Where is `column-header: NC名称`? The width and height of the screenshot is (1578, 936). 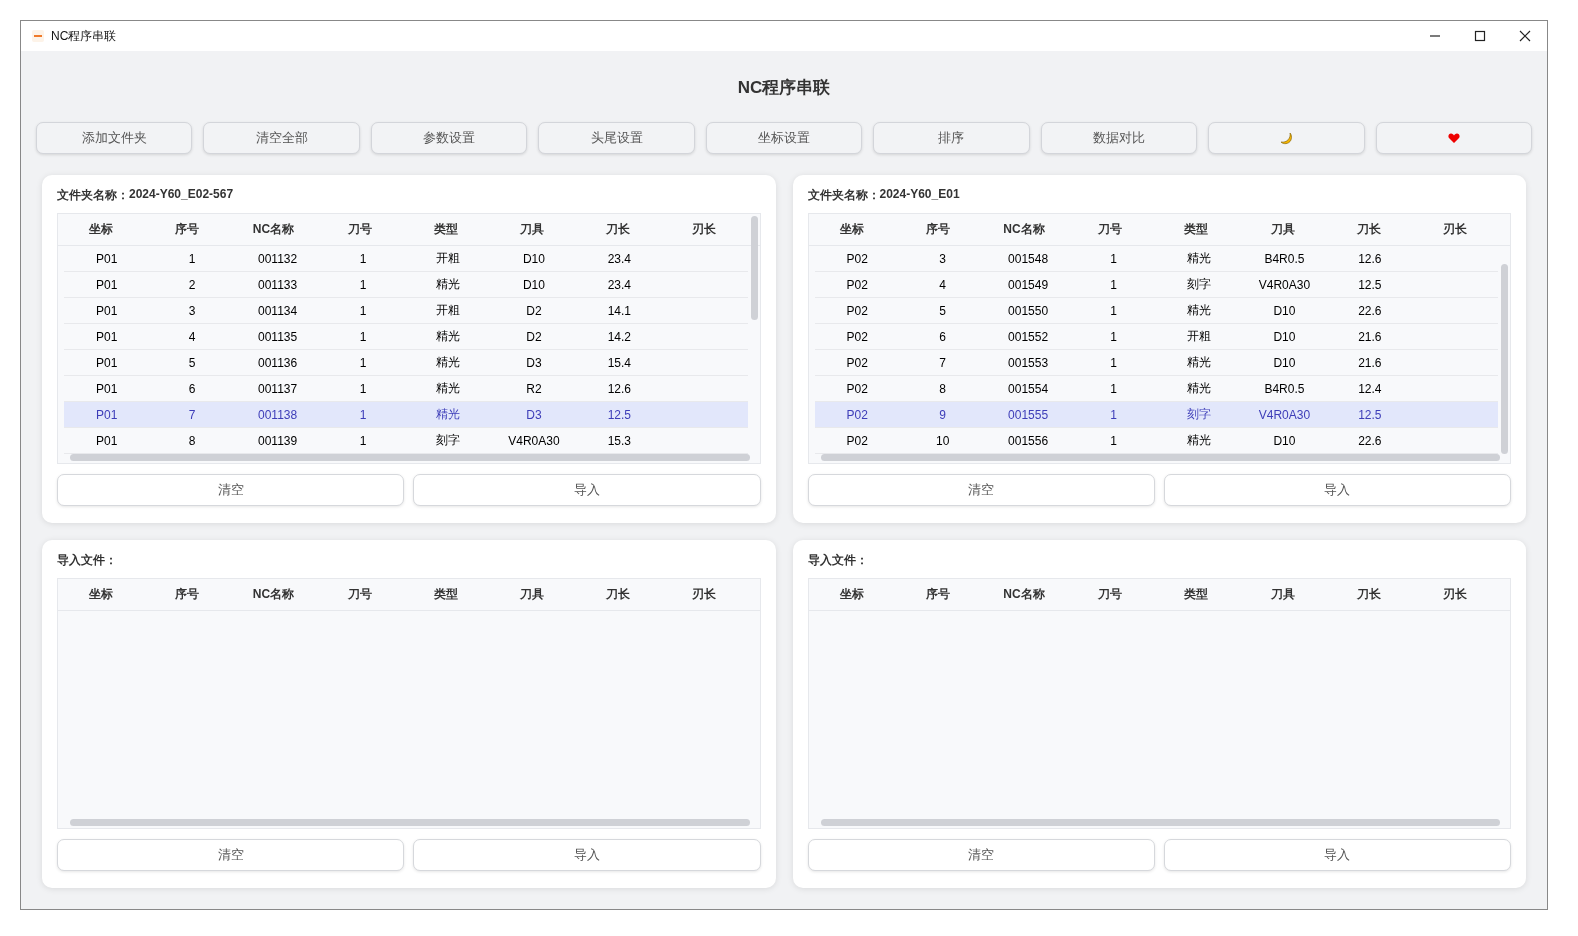
column-header: NC名称 is located at coordinates (1024, 229).